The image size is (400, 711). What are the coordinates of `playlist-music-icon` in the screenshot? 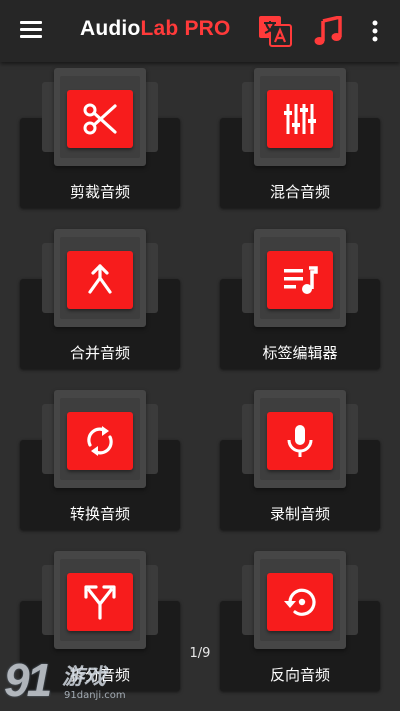 It's located at (300, 280).